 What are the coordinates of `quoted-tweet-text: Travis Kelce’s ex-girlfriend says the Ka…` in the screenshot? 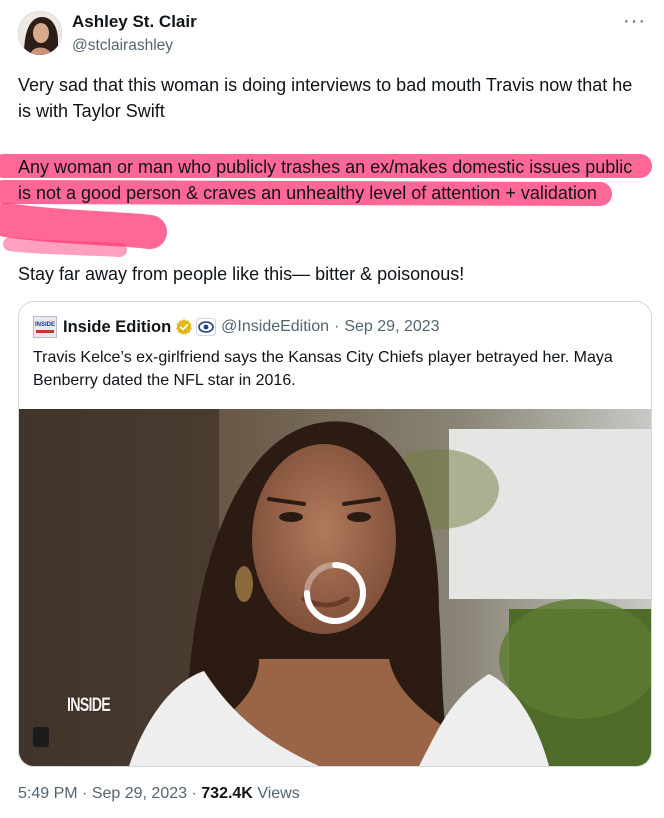 It's located at (323, 369).